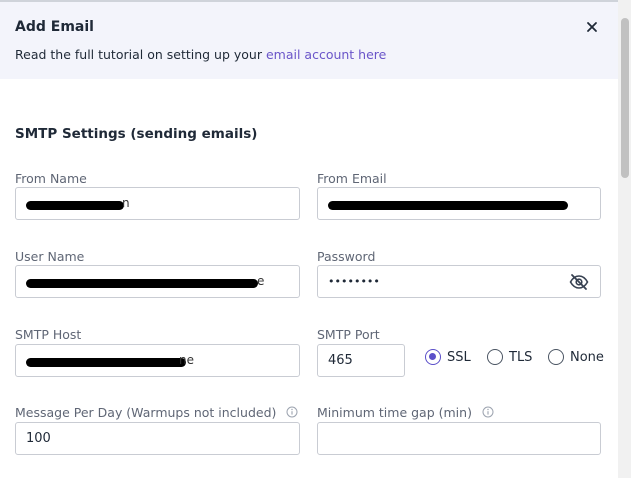  Describe the element at coordinates (459, 357) in the screenshot. I see `radio-label: SSL` at that location.